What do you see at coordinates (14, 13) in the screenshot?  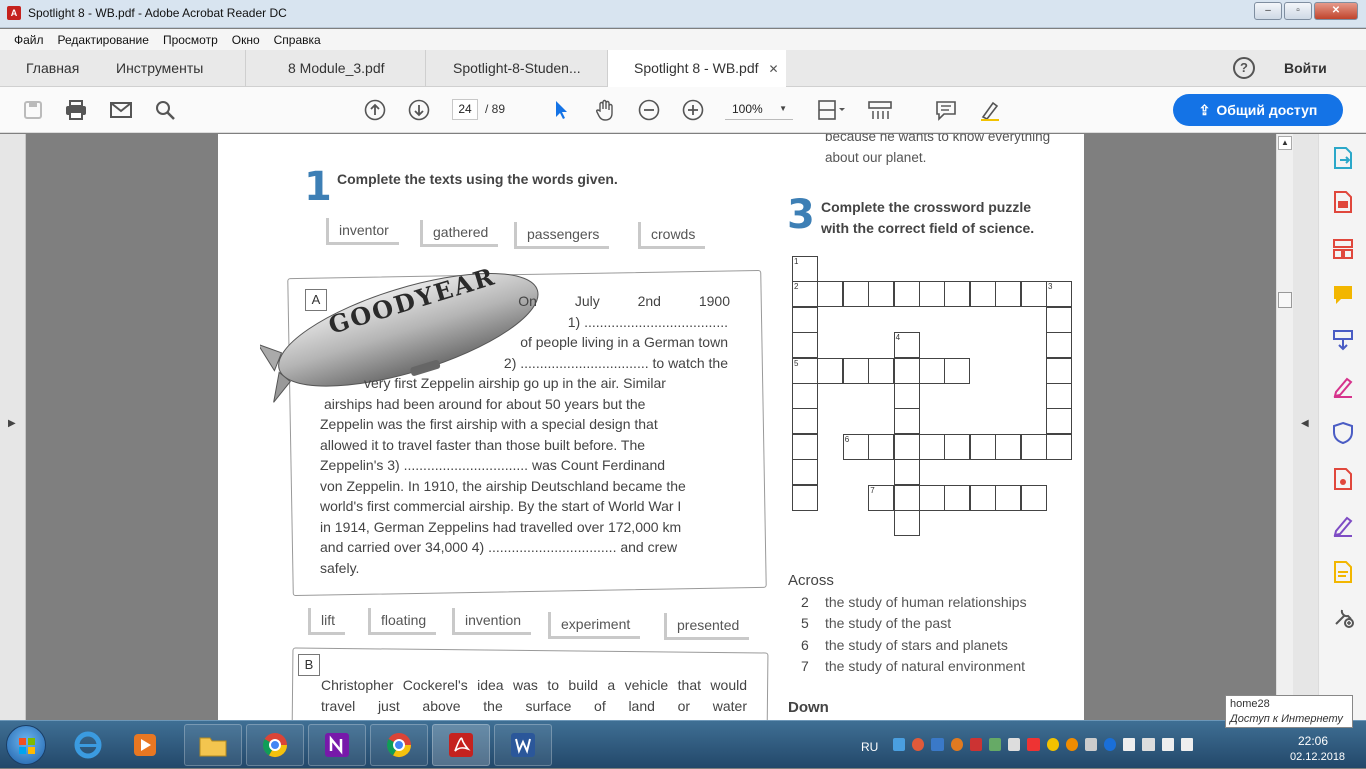 I see `acrobat-icon: A` at bounding box center [14, 13].